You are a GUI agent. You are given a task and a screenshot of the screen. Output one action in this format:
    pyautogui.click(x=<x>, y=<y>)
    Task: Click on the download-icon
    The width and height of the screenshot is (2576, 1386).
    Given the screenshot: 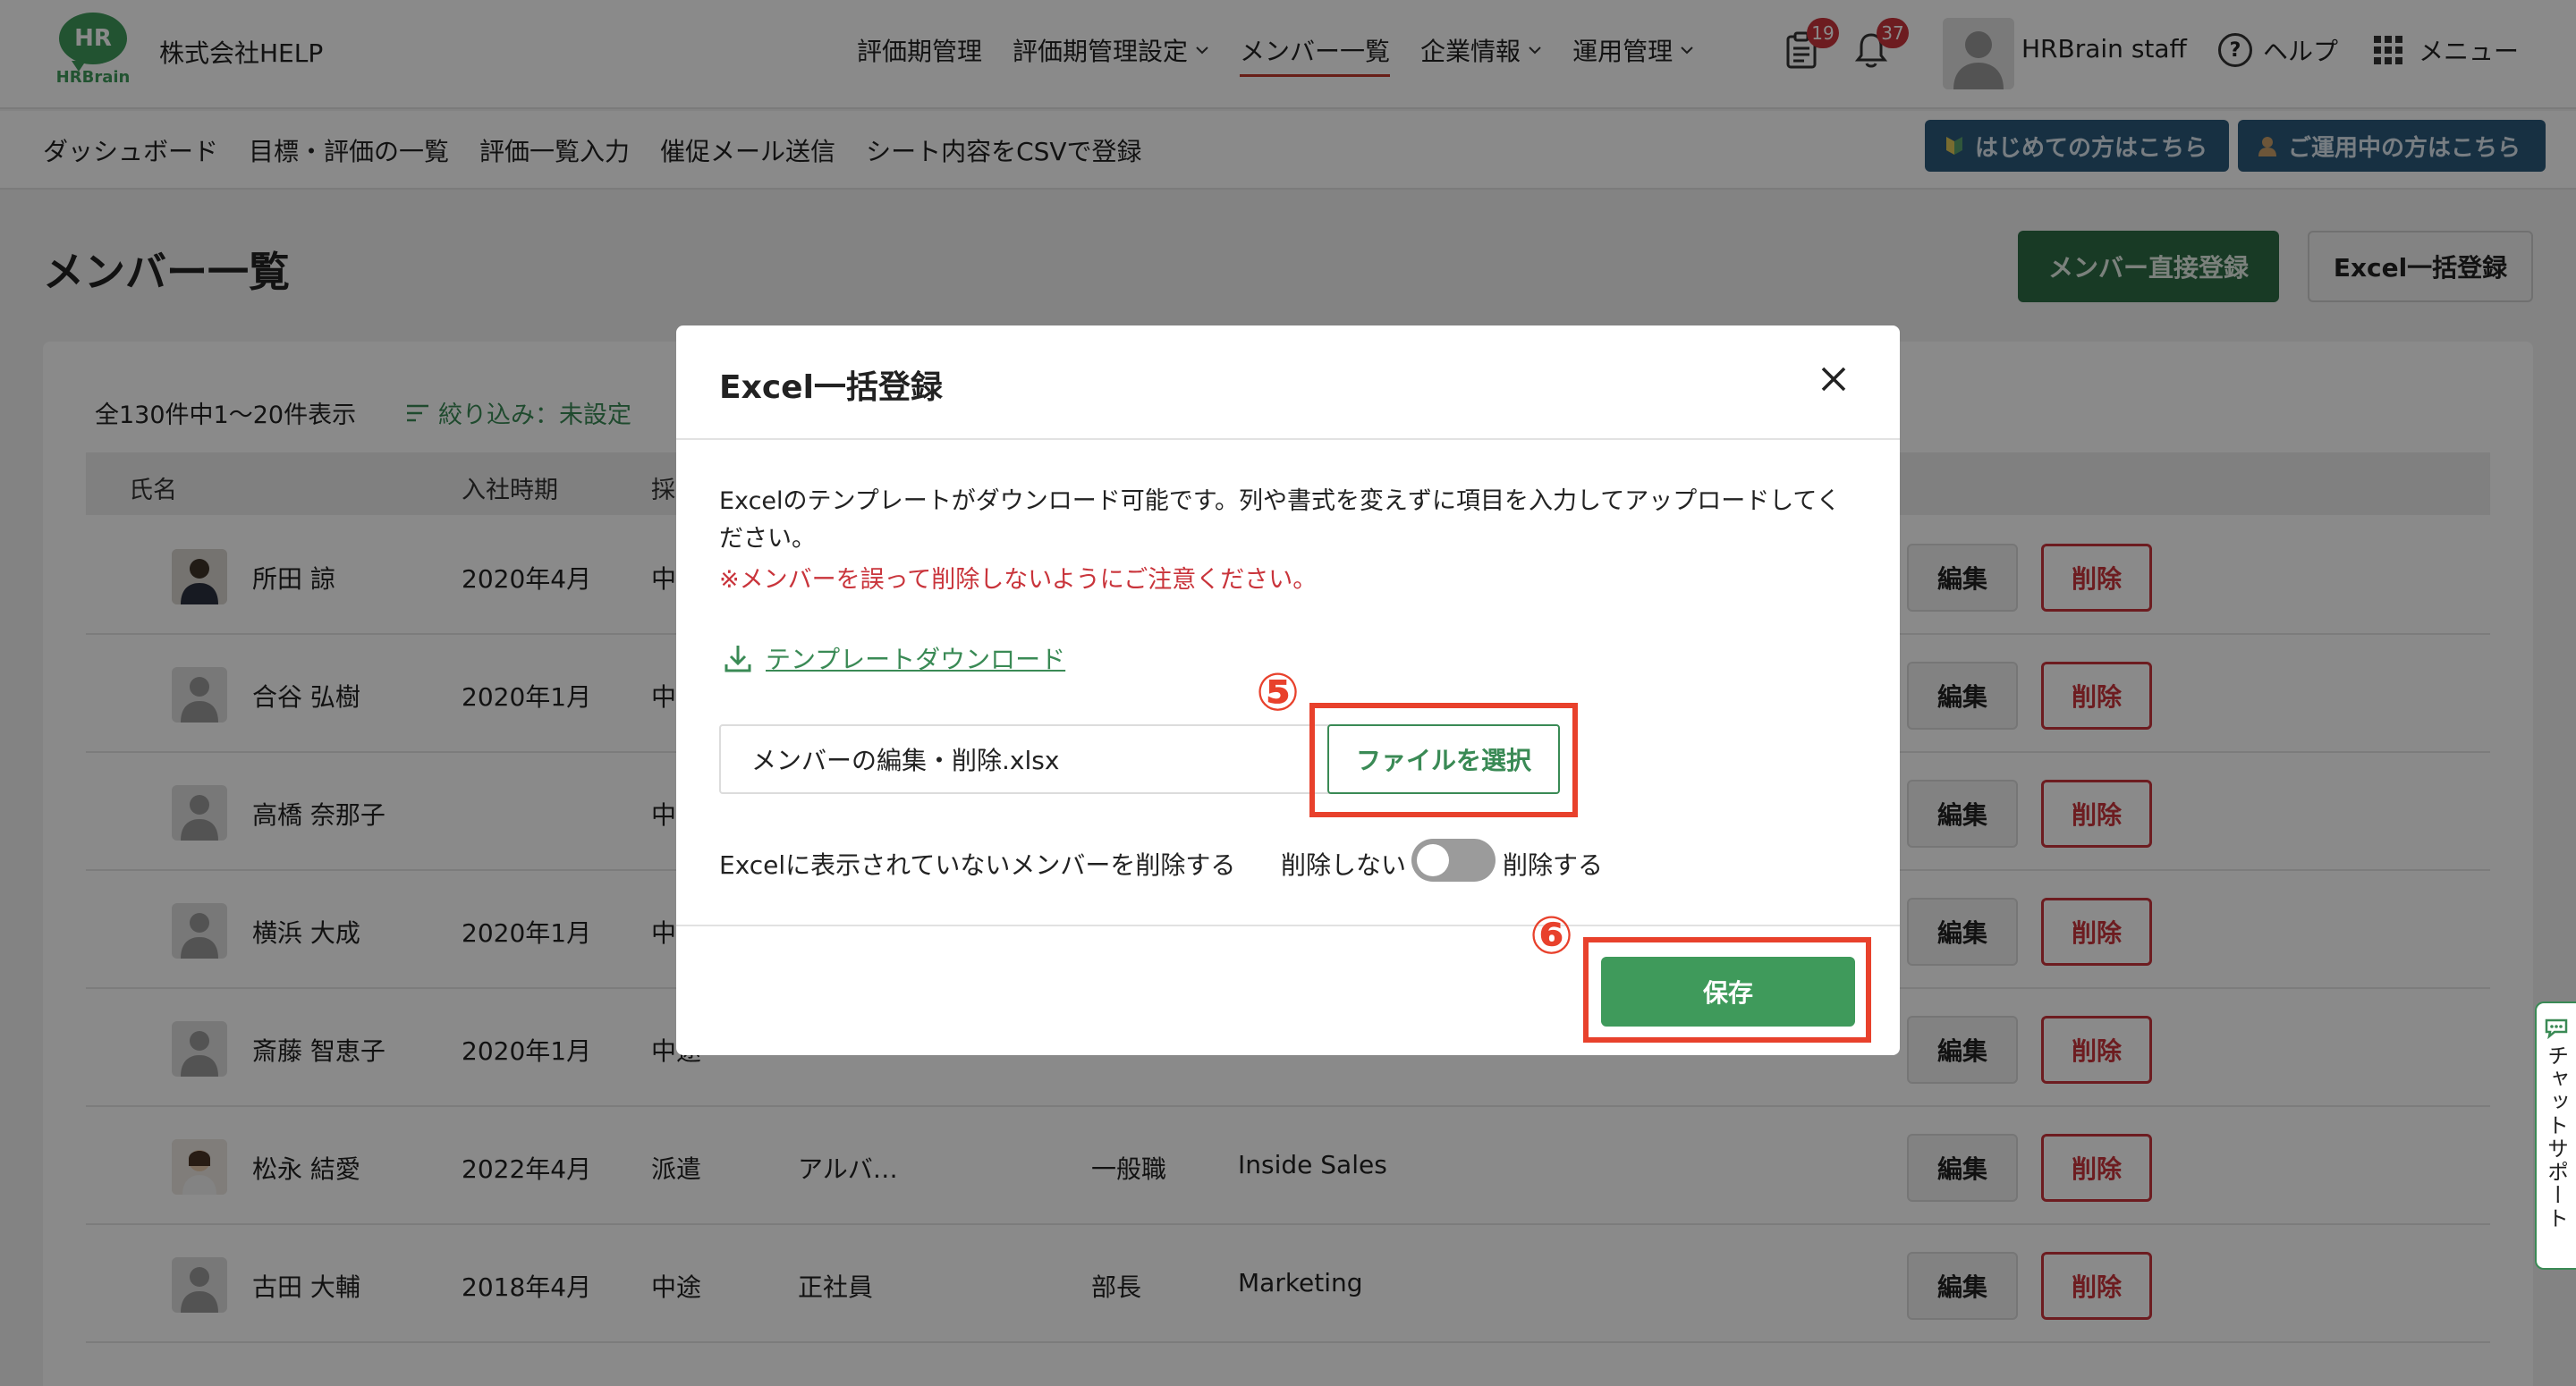 What is the action you would take?
    pyautogui.click(x=737, y=659)
    